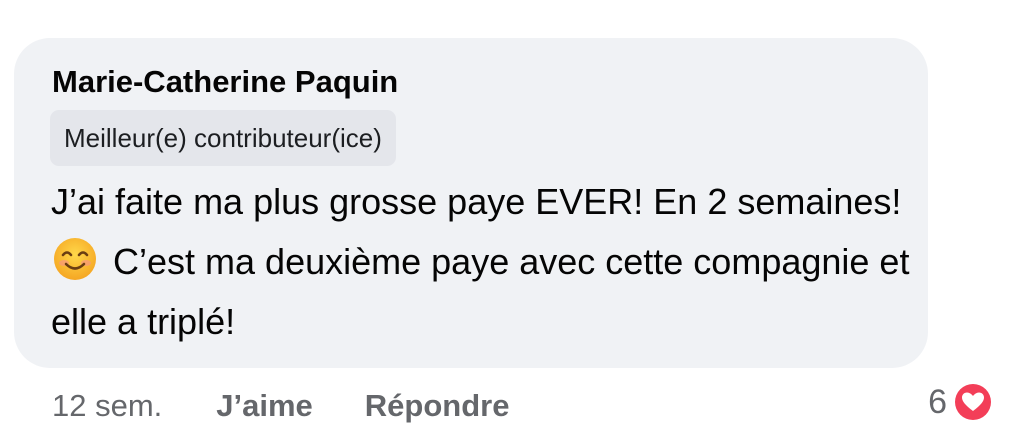  Describe the element at coordinates (437, 406) in the screenshot. I see `reply-button: Répondre` at that location.